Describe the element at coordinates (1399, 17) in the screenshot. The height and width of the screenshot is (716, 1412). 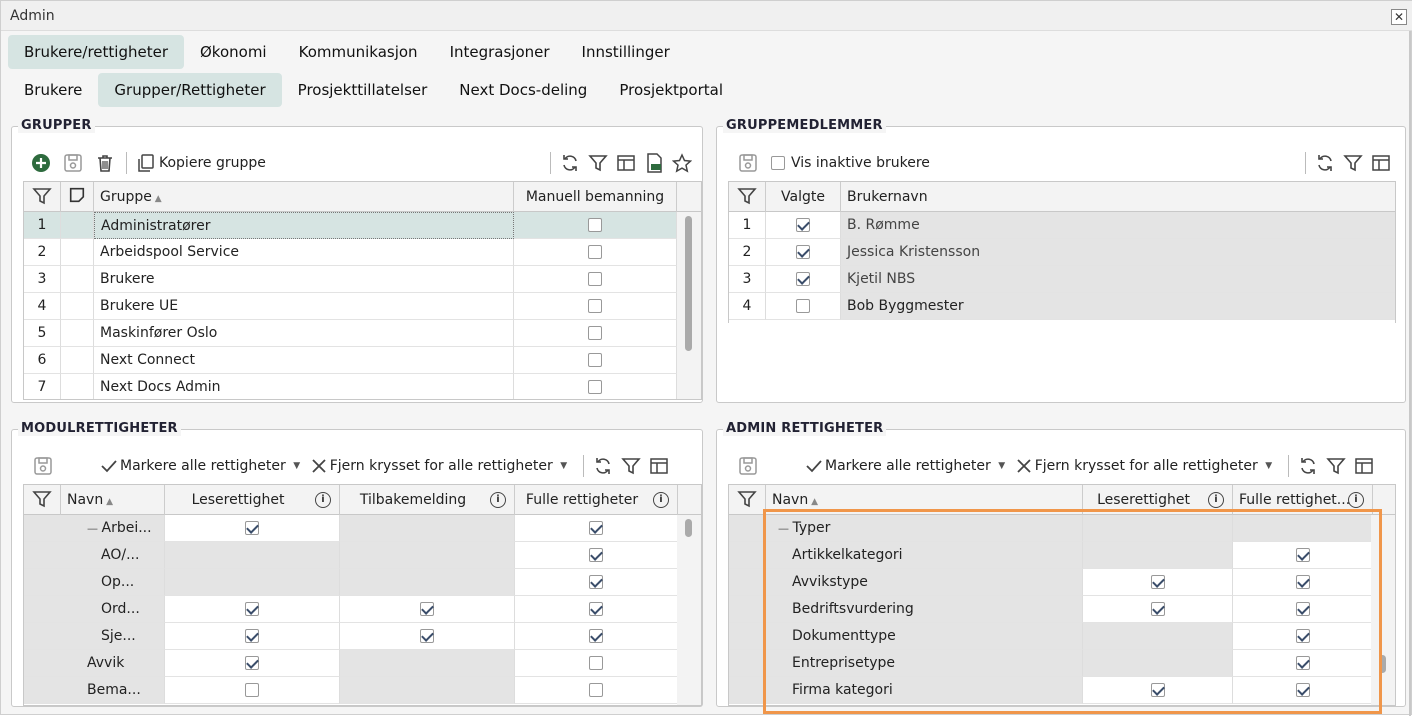
I see `close-icon: ✕` at that location.